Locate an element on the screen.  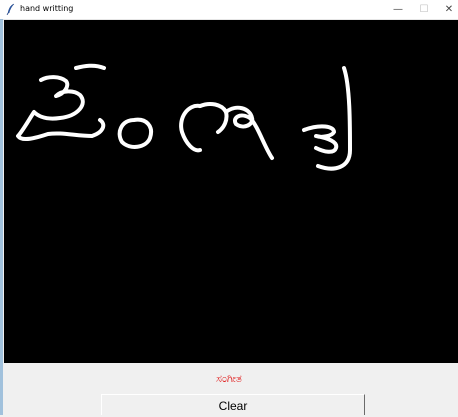
minimize-icon: — is located at coordinates (398, 9).